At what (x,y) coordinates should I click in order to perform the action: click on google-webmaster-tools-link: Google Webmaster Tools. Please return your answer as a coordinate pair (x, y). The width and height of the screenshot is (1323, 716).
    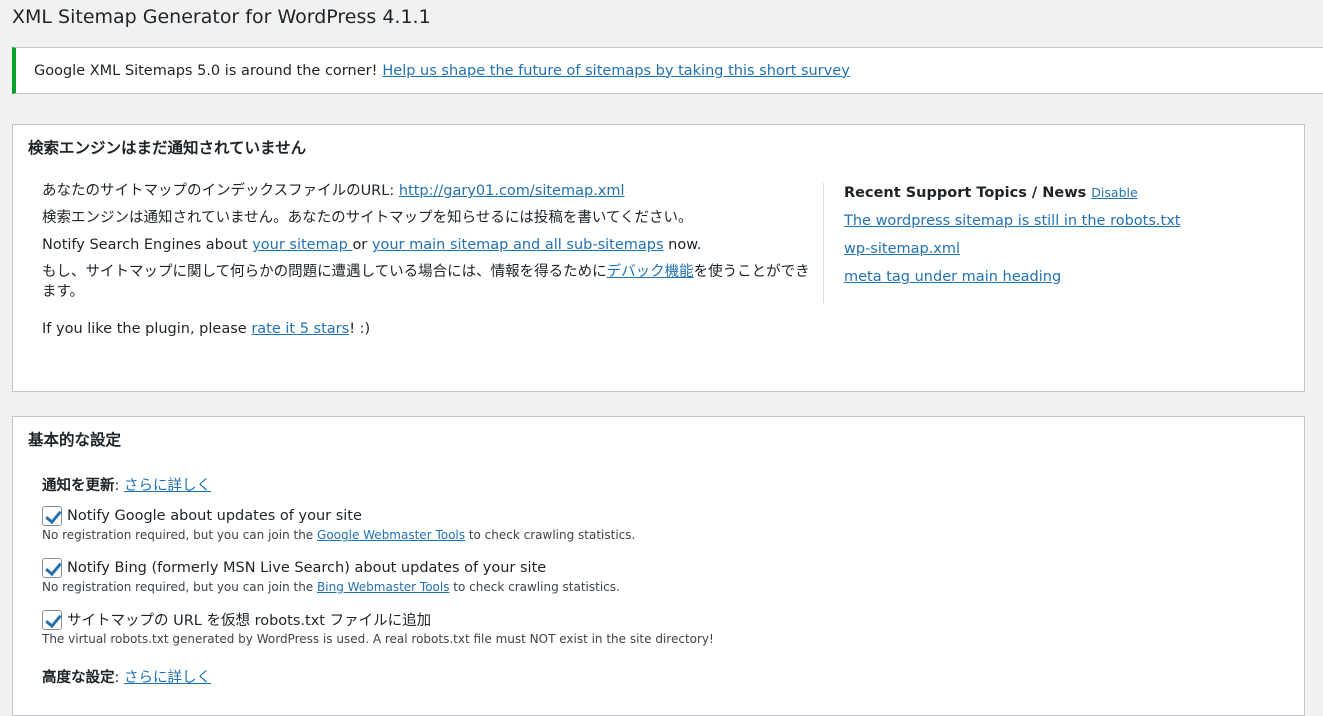
    Looking at the image, I should click on (391, 535).